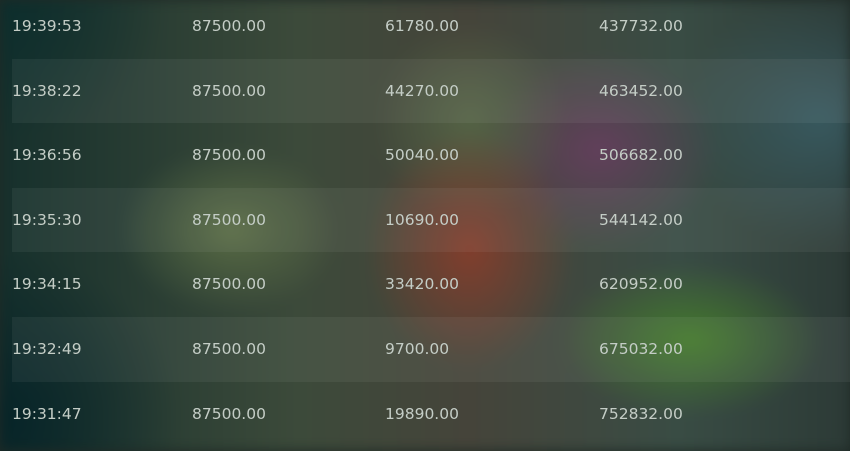 This screenshot has height=451, width=850. Describe the element at coordinates (47, 284) in the screenshot. I see `time-cell: 19:34:15` at that location.